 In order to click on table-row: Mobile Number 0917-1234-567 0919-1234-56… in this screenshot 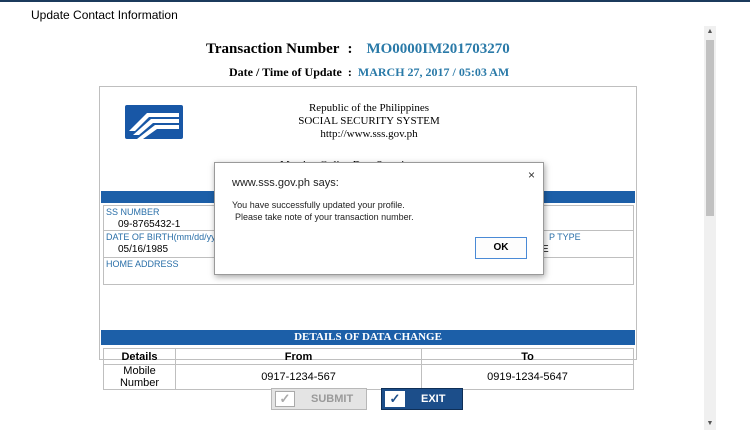, I will do `click(368, 377)`.